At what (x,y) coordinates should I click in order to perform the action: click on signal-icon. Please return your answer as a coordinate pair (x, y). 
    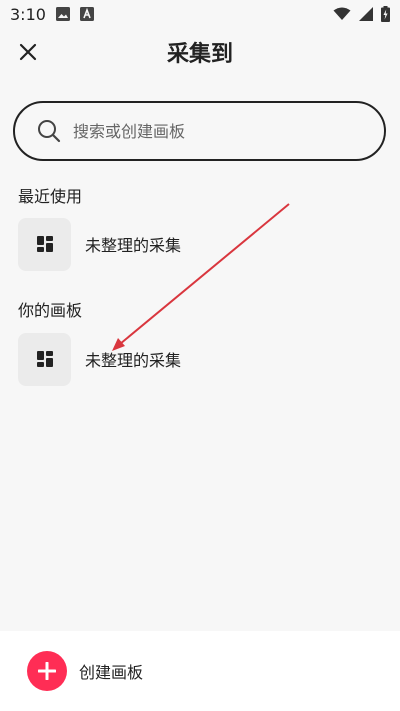
    Looking at the image, I should click on (366, 14).